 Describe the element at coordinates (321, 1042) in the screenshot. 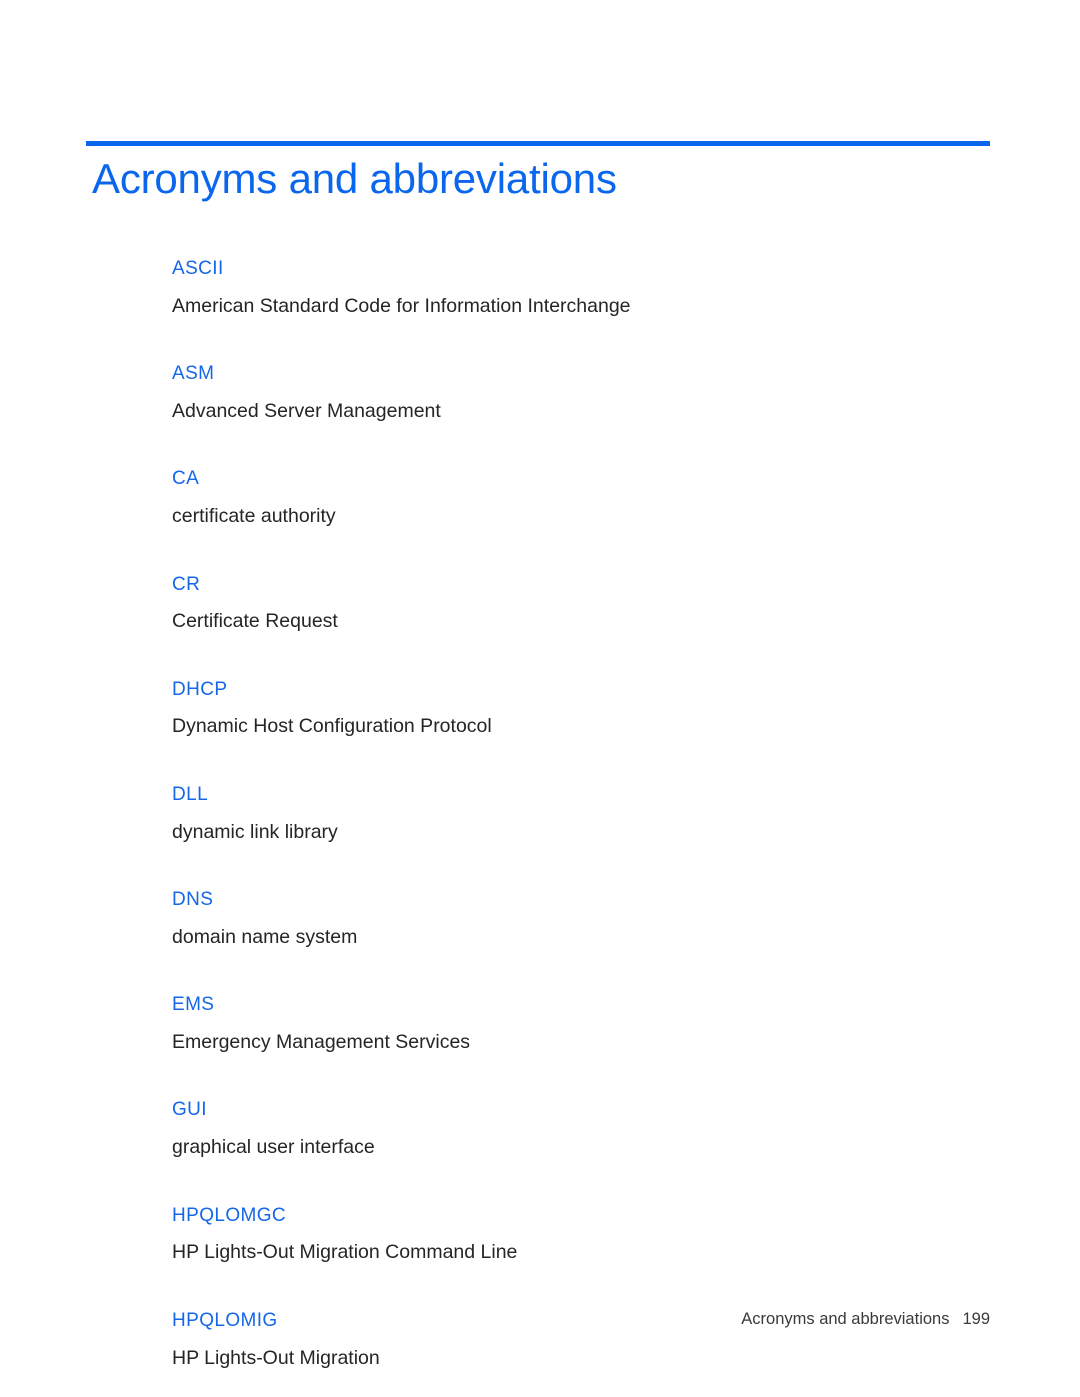

I see `glossary-definition: Emergency Management Services` at that location.